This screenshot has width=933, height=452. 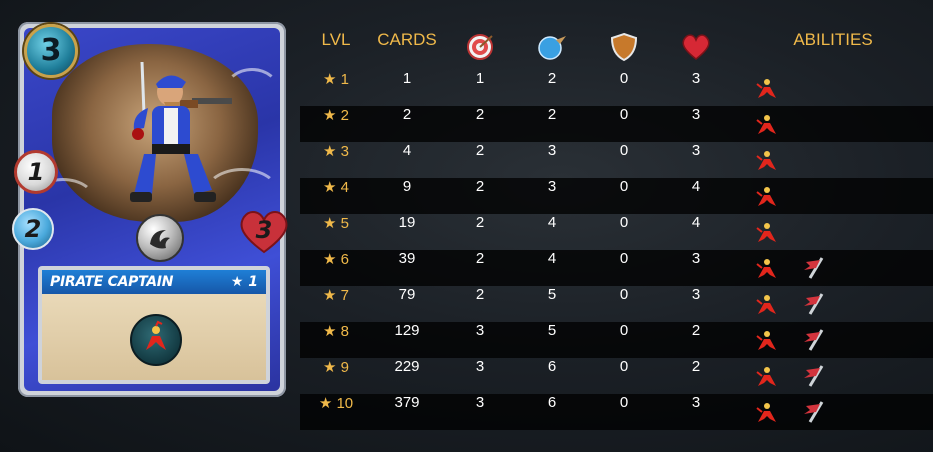 What do you see at coordinates (33, 229) in the screenshot?
I see `speed-stat: 2` at bounding box center [33, 229].